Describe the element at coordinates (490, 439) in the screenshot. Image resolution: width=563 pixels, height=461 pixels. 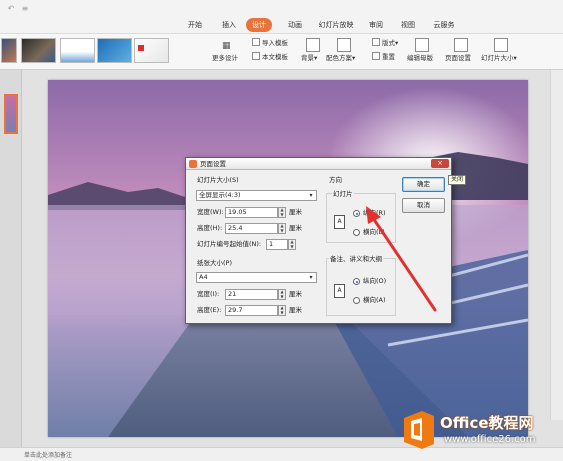
I see `watermark-url: www.office26.com` at that location.